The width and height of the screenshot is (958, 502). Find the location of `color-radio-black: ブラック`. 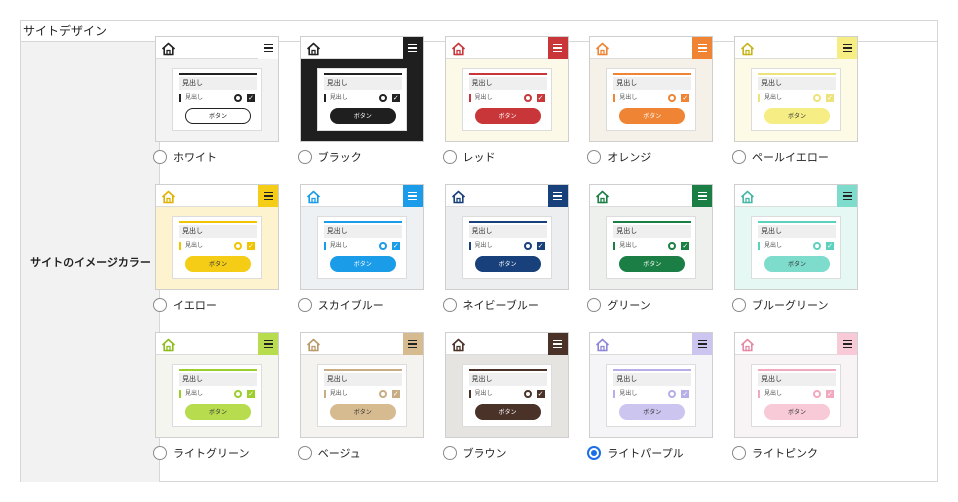

color-radio-black: ブラック is located at coordinates (329, 157).